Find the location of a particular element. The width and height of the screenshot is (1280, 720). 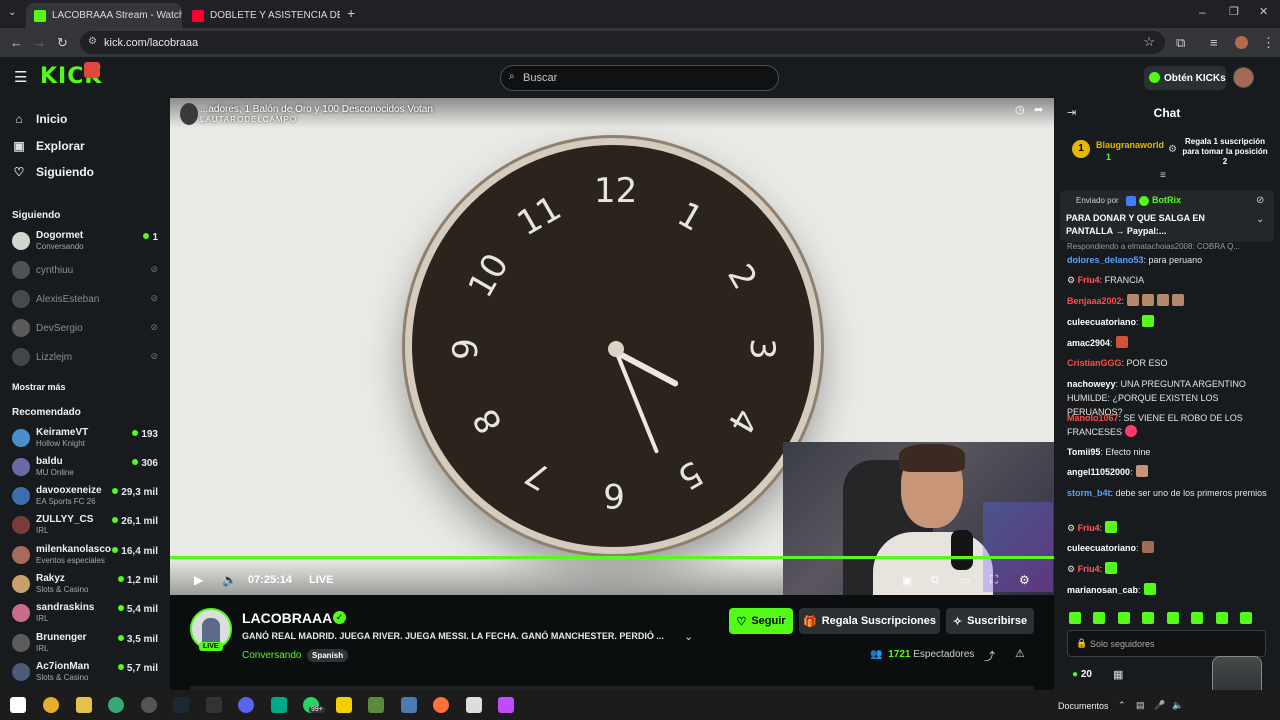

stream-category: Conversando is located at coordinates (271, 655).